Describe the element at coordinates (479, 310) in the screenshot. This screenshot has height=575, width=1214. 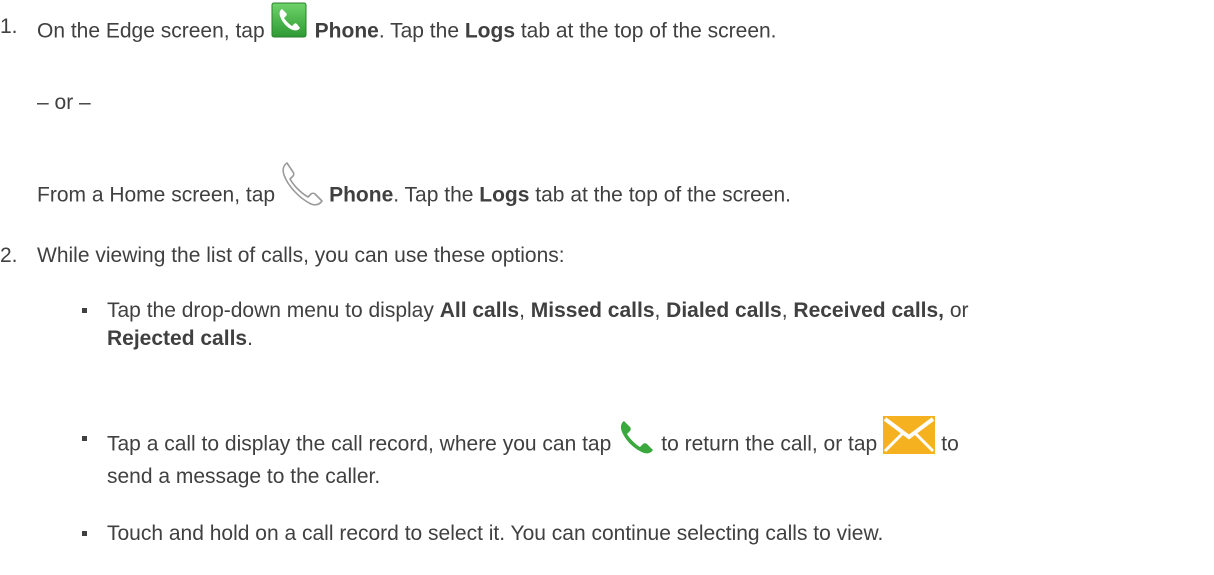
I see `all-calls-label: All calls` at that location.